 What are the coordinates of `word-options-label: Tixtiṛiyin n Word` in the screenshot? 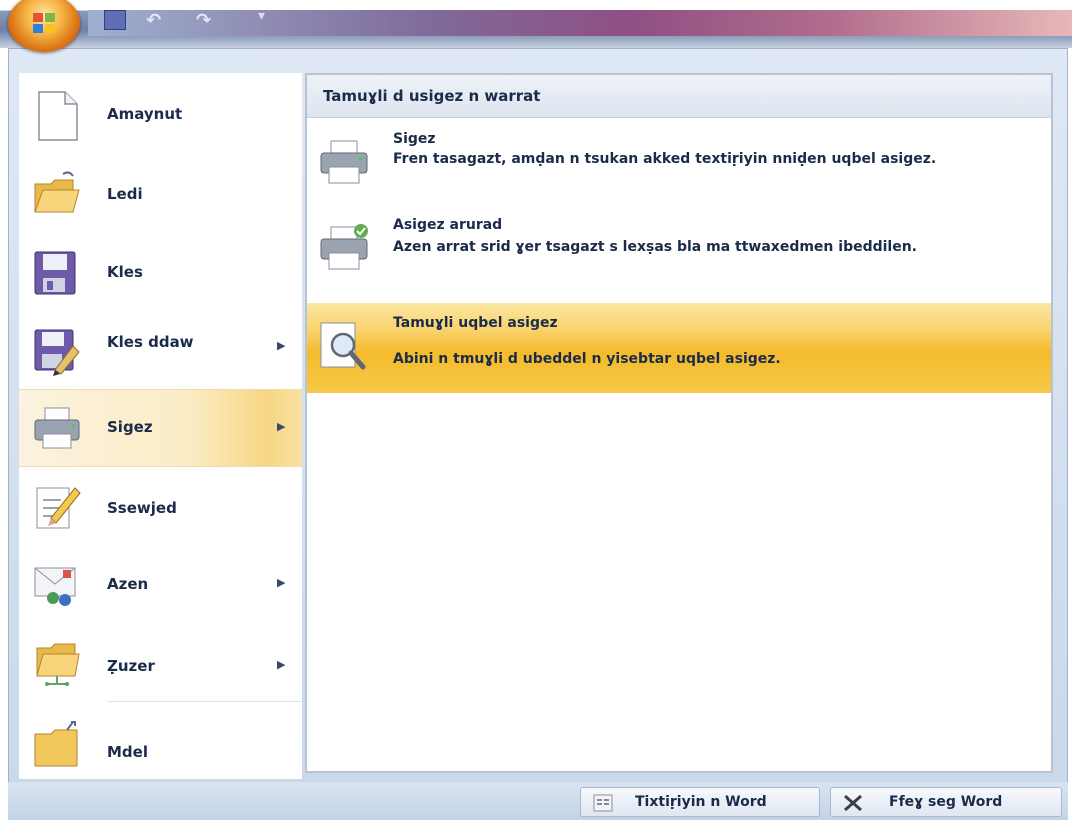 It's located at (701, 802).